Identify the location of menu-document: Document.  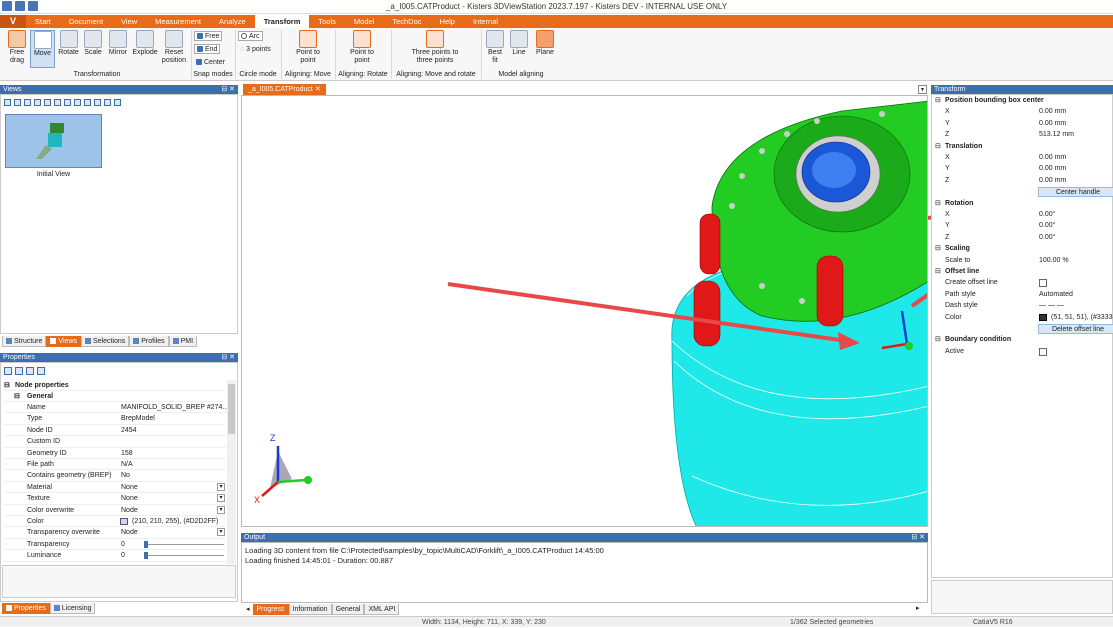
(86, 21).